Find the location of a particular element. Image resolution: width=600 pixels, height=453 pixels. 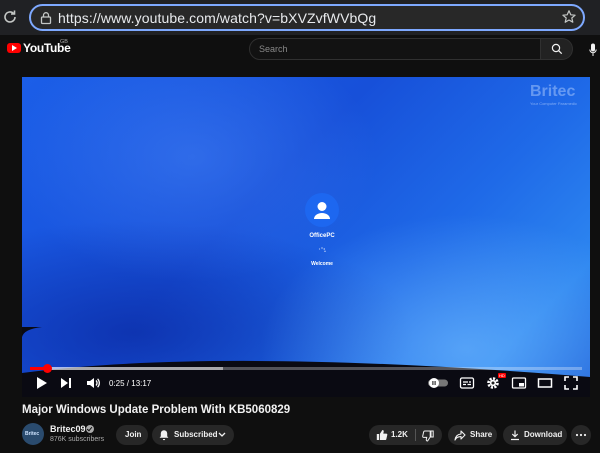

search-button is located at coordinates (557, 49).